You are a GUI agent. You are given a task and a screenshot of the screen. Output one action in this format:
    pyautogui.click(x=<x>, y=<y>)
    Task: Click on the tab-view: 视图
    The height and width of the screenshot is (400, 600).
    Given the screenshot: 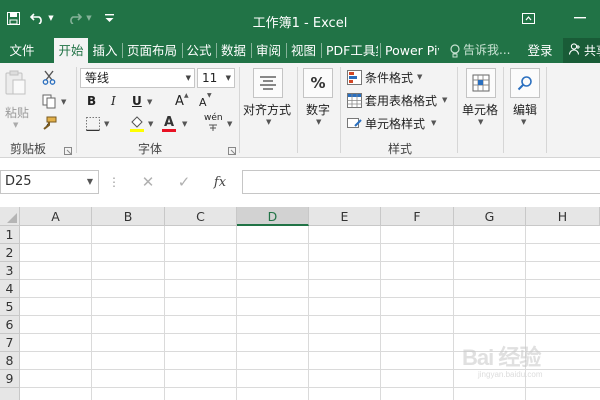 What is the action you would take?
    pyautogui.click(x=303, y=50)
    